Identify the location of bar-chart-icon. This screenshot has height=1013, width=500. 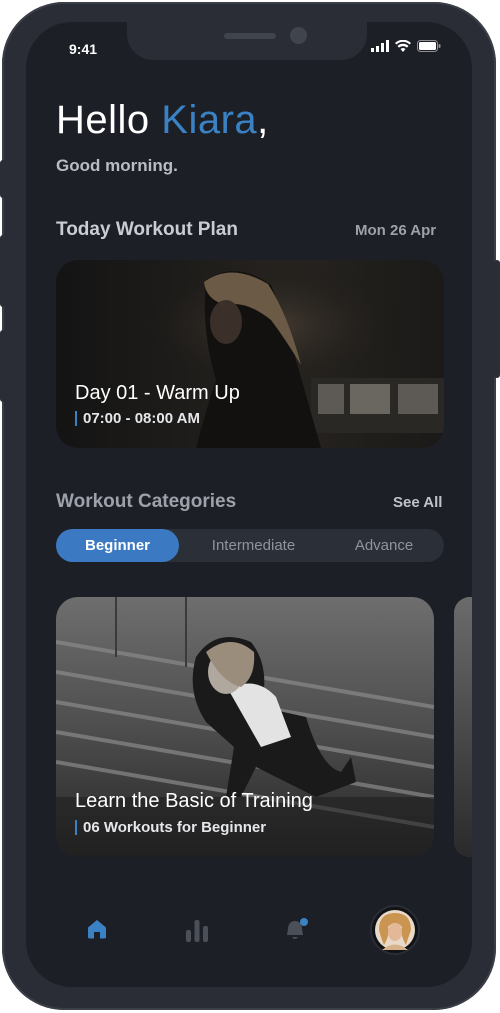
(197, 931).